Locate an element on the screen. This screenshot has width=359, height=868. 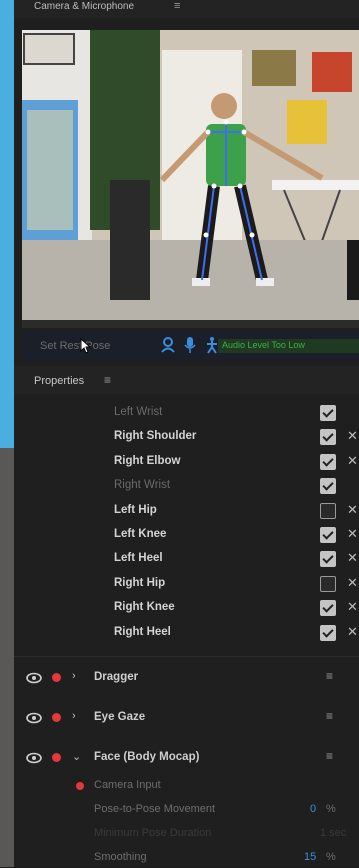
joint-row: Left Knee ✕ is located at coordinates (186, 535).